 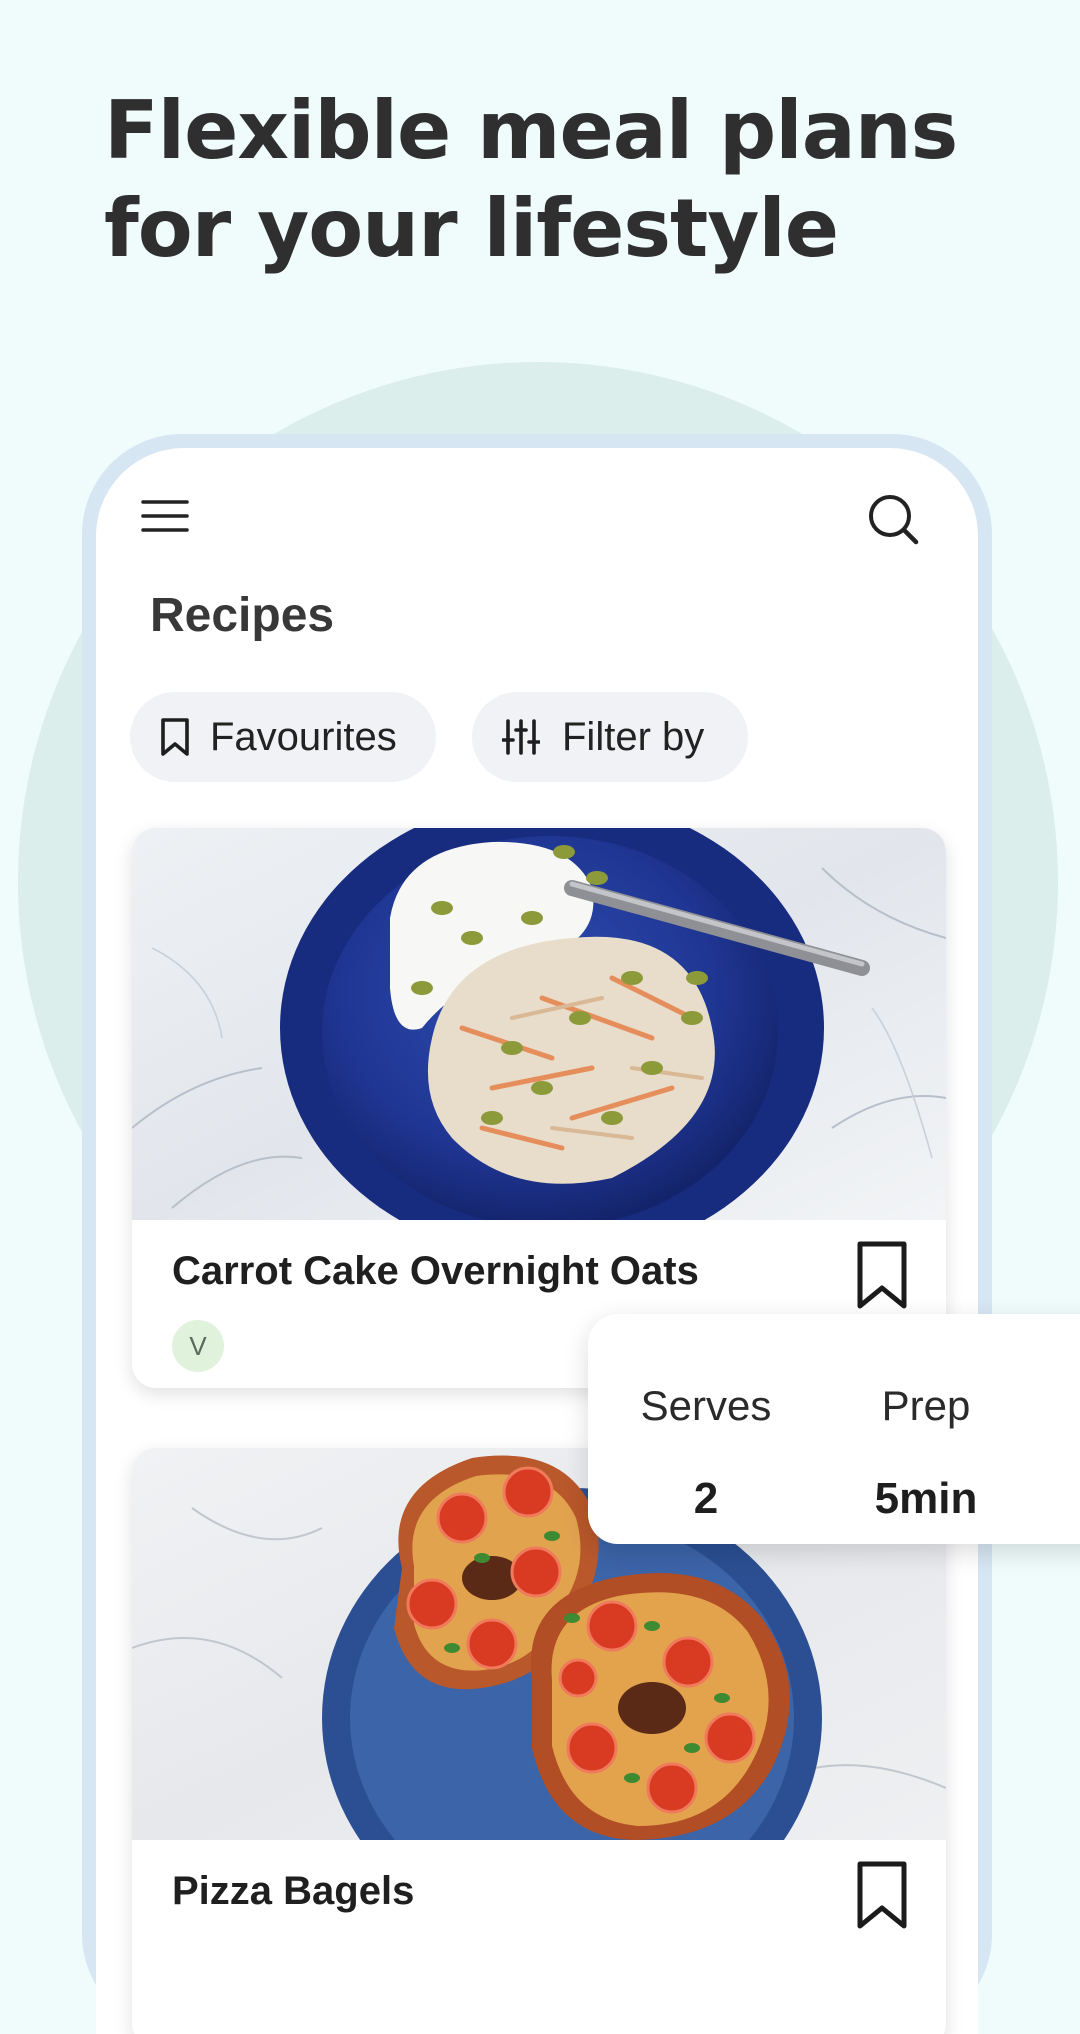 What do you see at coordinates (706, 1405) in the screenshot?
I see `serves-label: Serves` at bounding box center [706, 1405].